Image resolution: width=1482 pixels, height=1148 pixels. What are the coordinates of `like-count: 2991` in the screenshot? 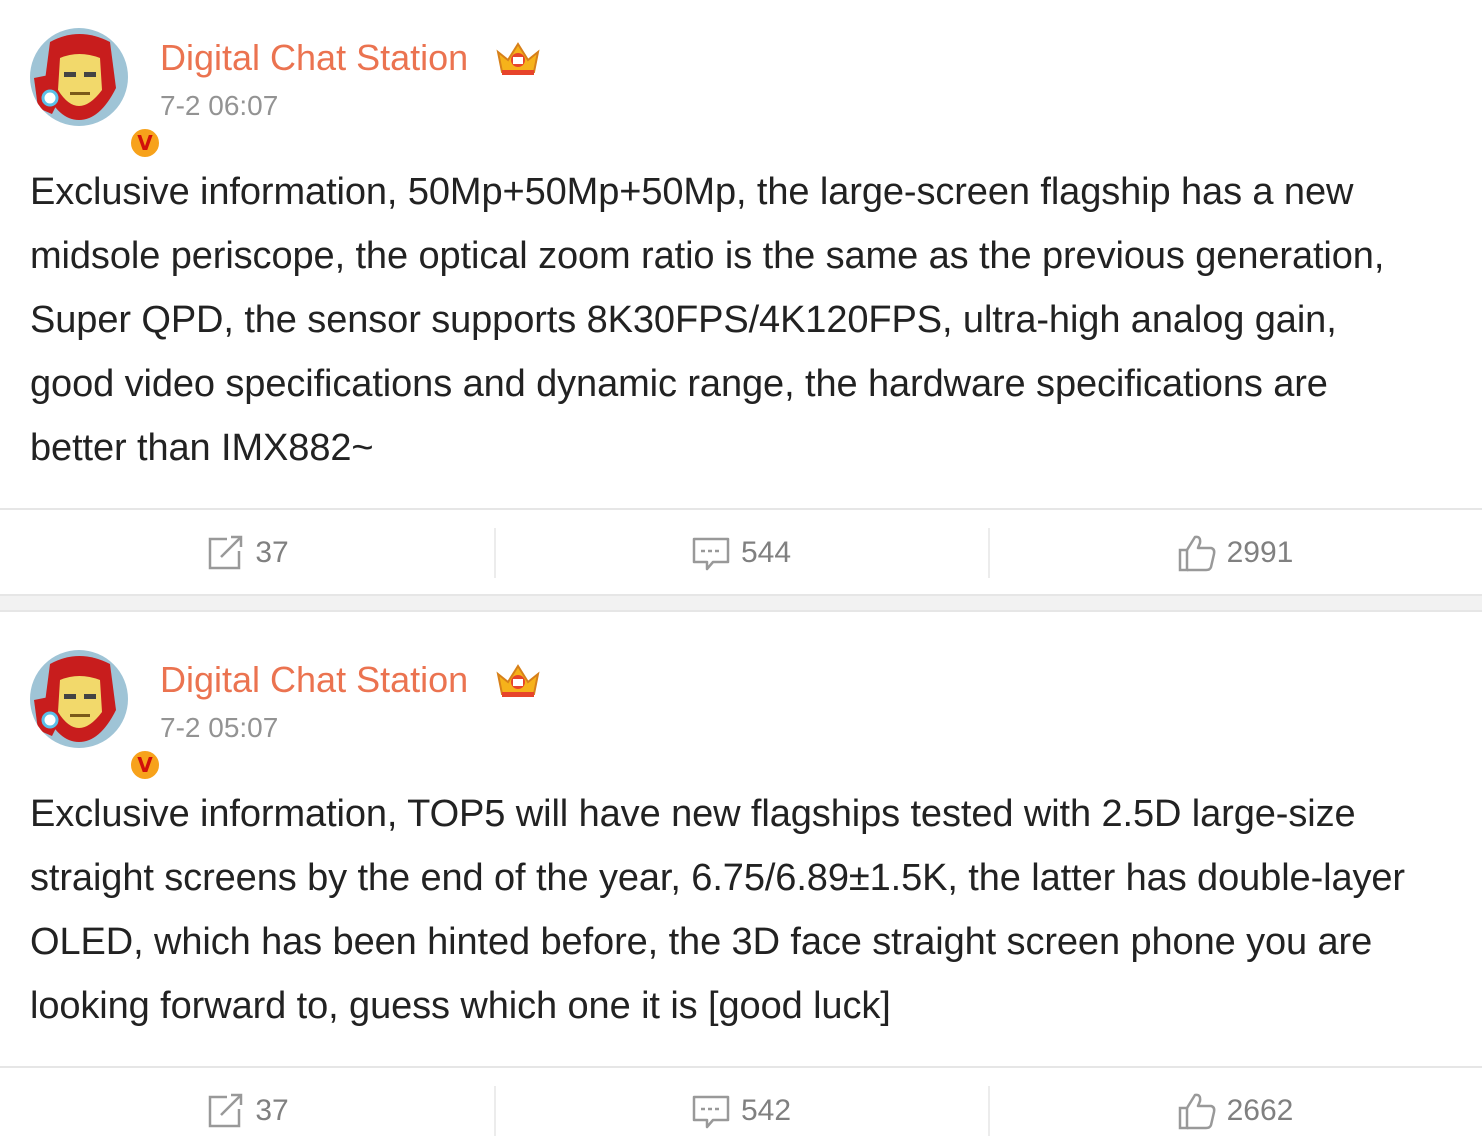 It's located at (1260, 552).